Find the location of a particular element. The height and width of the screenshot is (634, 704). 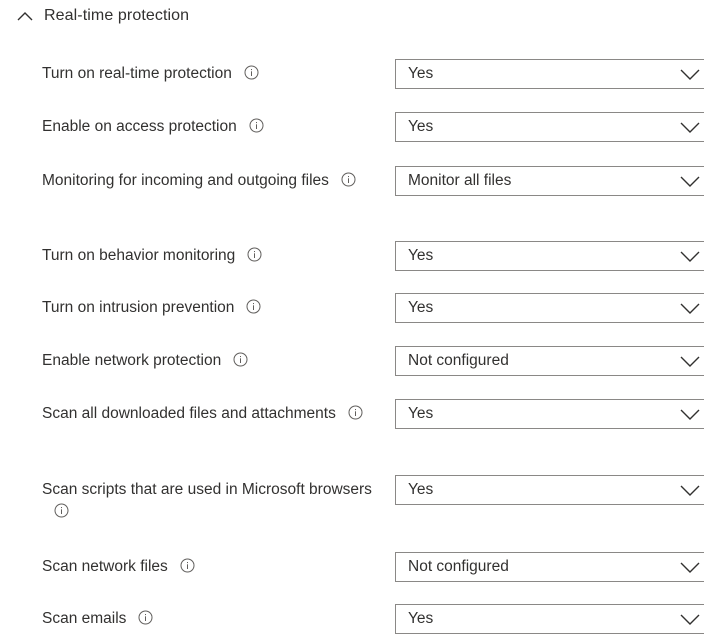

setting-label: Turn on behavior monitoring is located at coordinates (207, 256).